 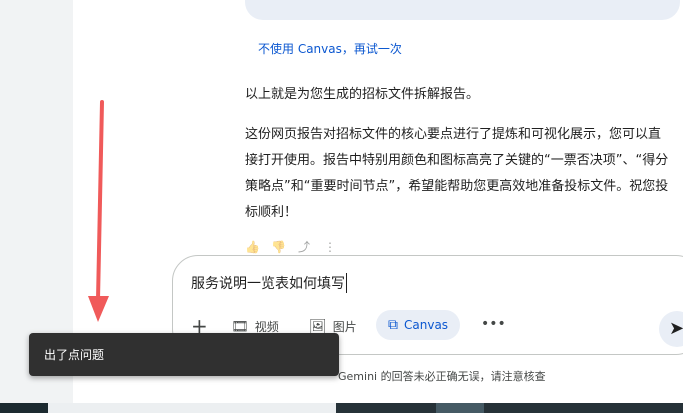 I want to click on thumb-down-icon: 👎, so click(x=278, y=247).